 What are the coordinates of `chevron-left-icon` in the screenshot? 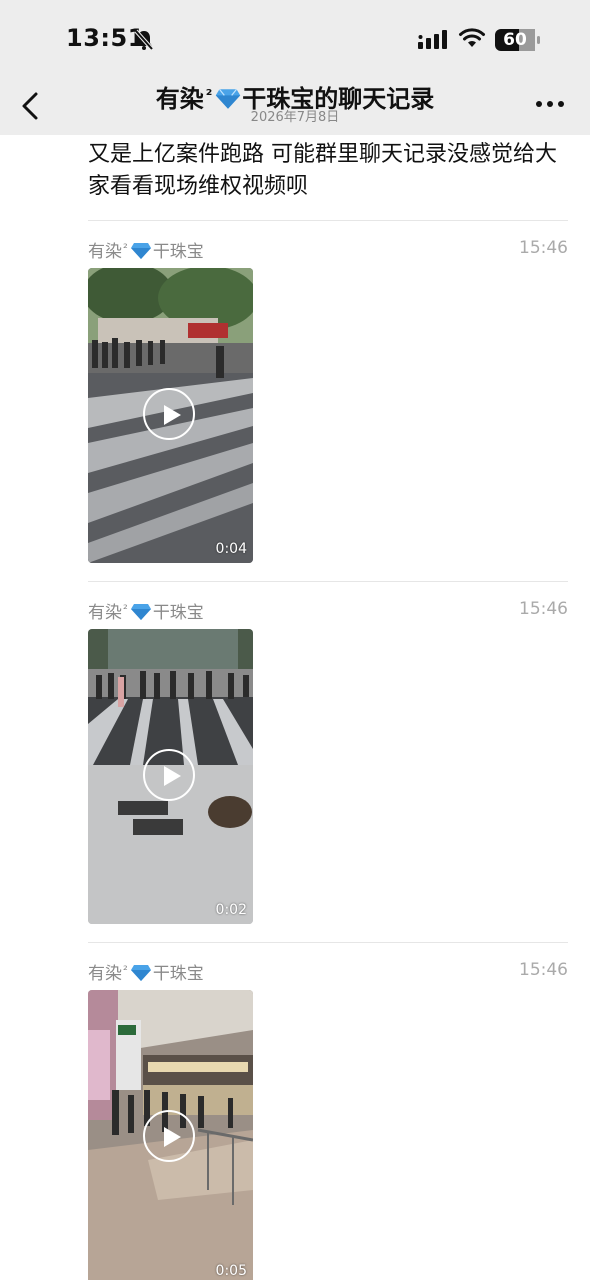 It's located at (31, 106).